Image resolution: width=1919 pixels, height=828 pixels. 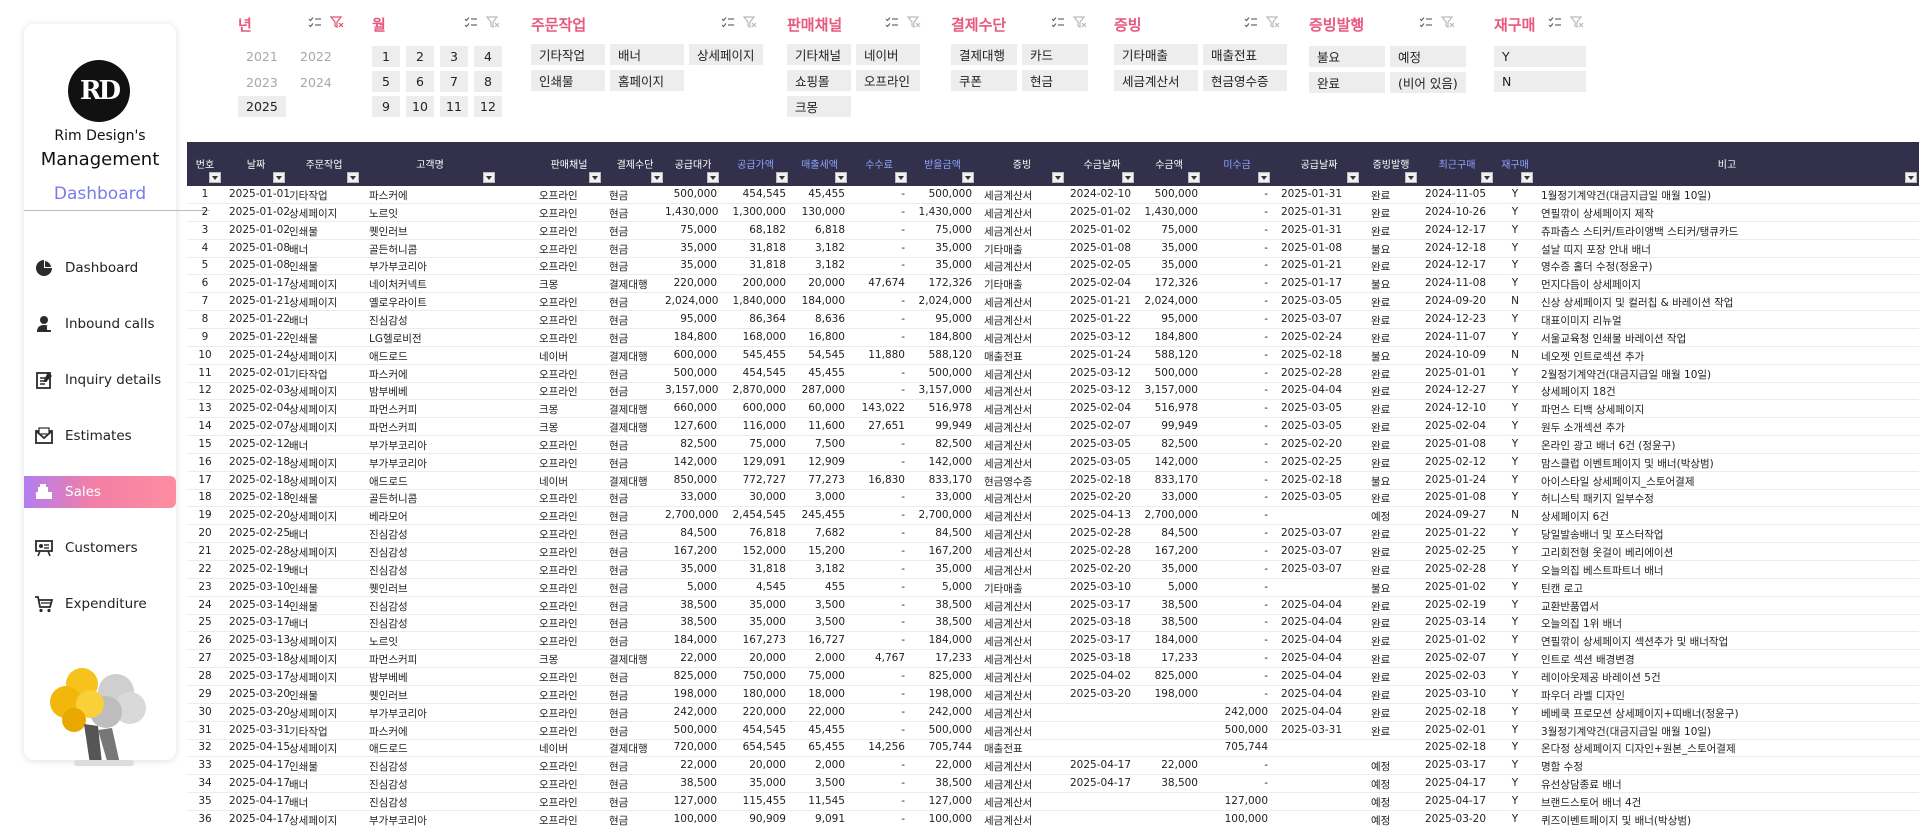 What do you see at coordinates (386, 81) in the screenshot?
I see `slicer-item-month-5: 5` at bounding box center [386, 81].